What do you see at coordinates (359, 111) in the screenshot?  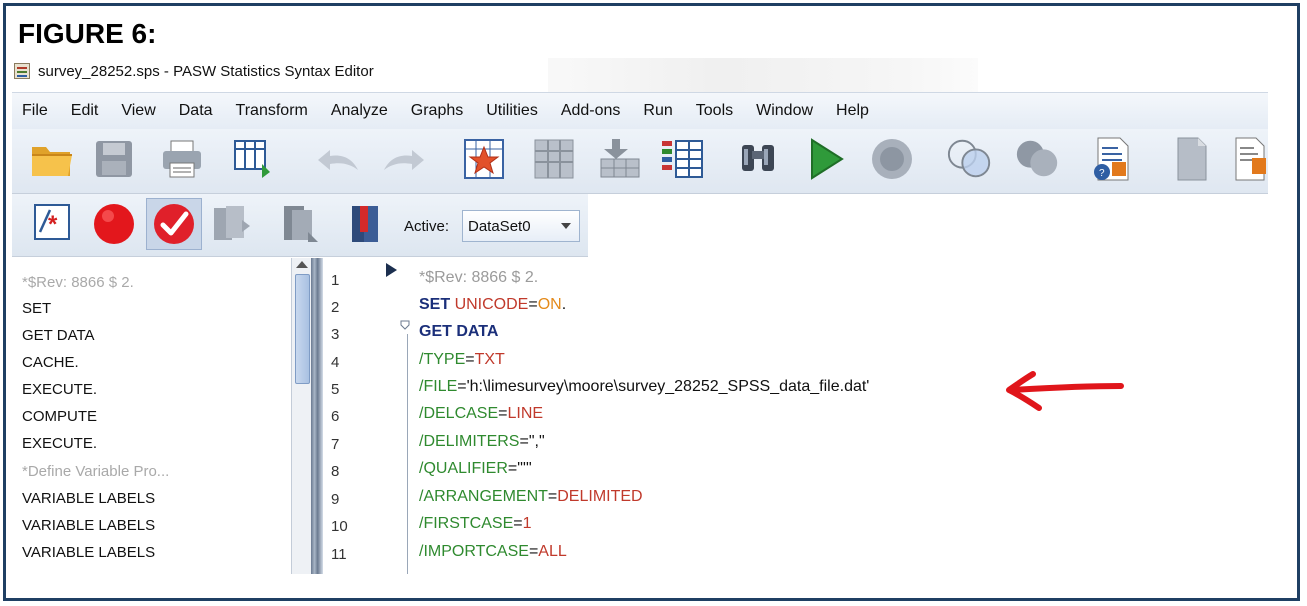 I see `menu-analyze: Analyze` at bounding box center [359, 111].